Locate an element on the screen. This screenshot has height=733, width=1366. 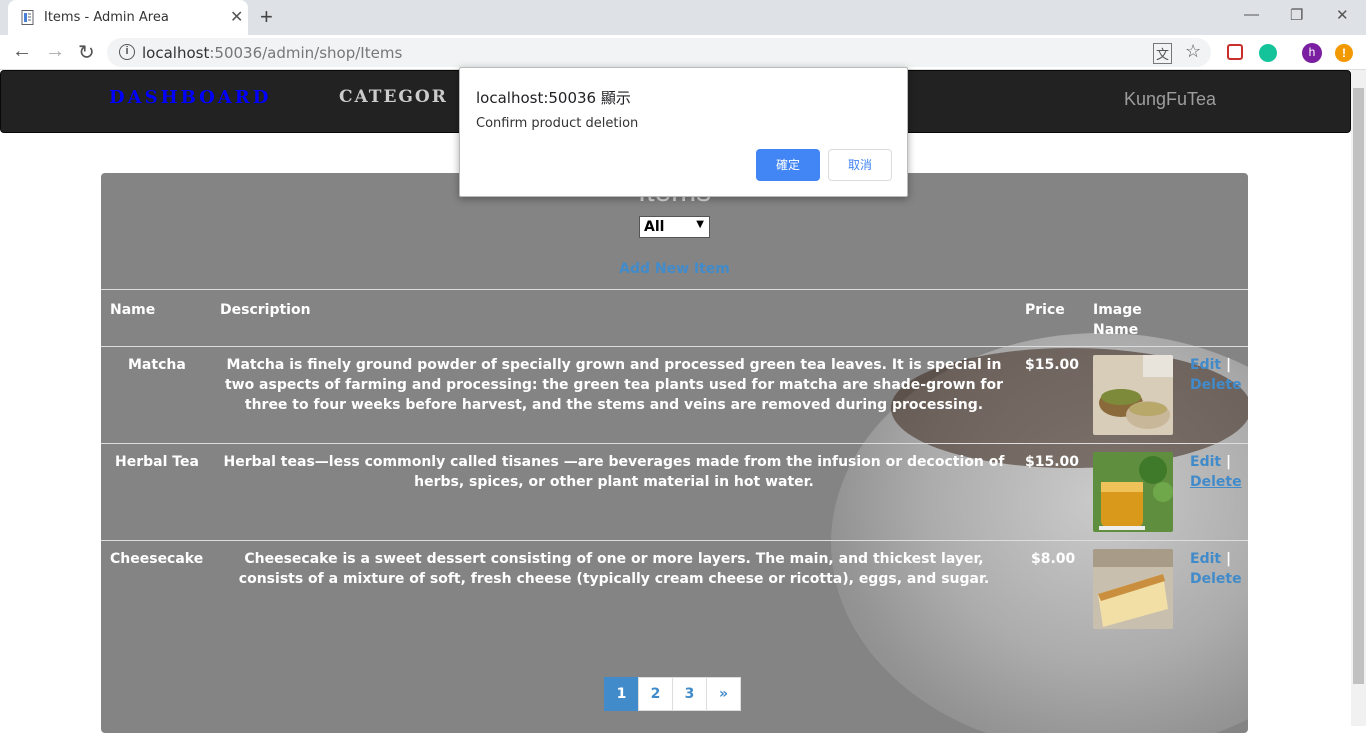
matcha-image is located at coordinates (1133, 395).